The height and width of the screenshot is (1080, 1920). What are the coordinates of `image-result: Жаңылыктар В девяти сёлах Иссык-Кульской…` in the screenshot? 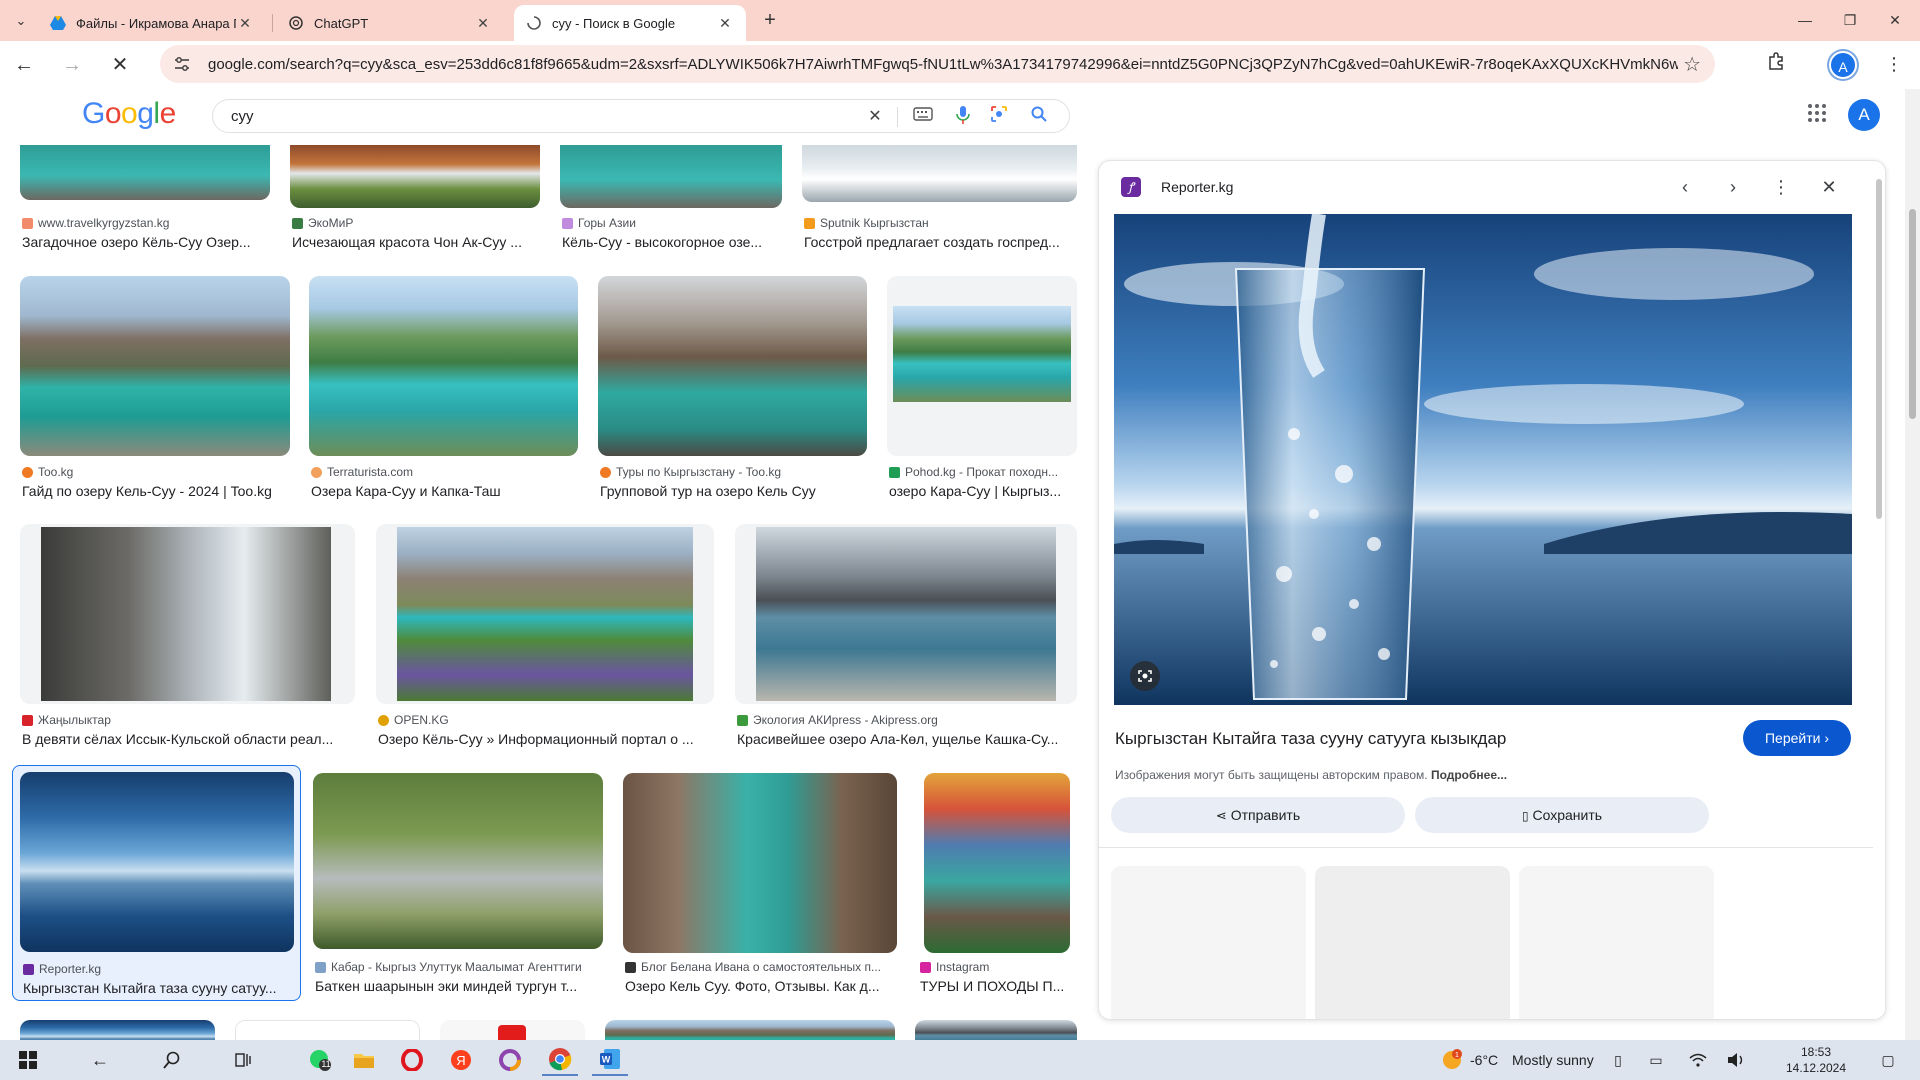 It's located at (187, 635).